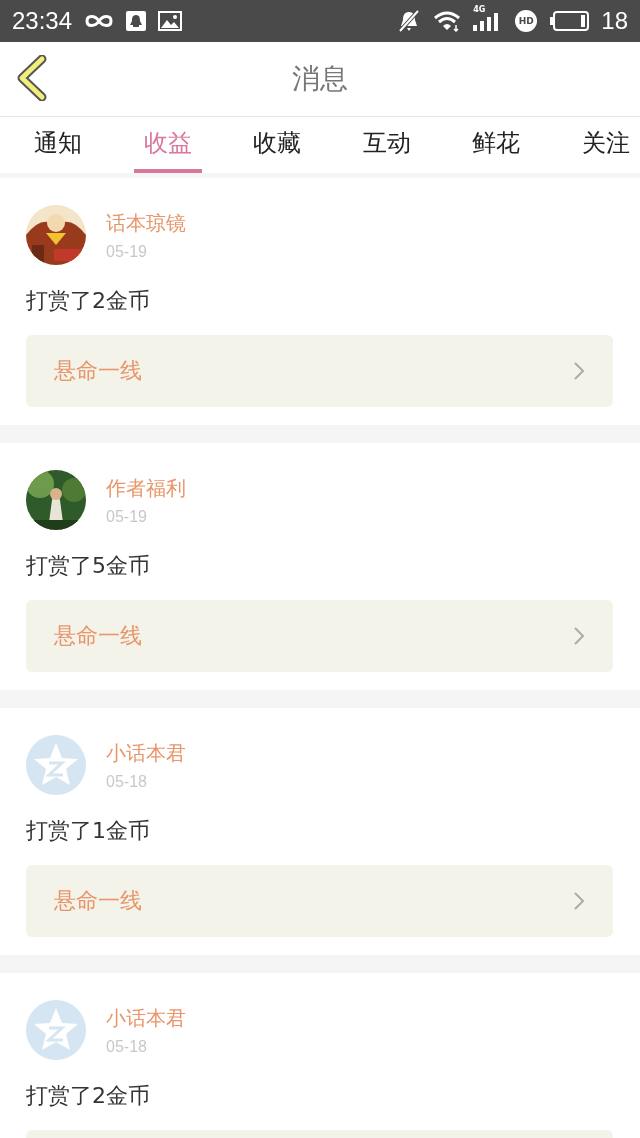 Image resolution: width=640 pixels, height=1138 pixels. Describe the element at coordinates (277, 145) in the screenshot. I see `tab: 收藏` at that location.